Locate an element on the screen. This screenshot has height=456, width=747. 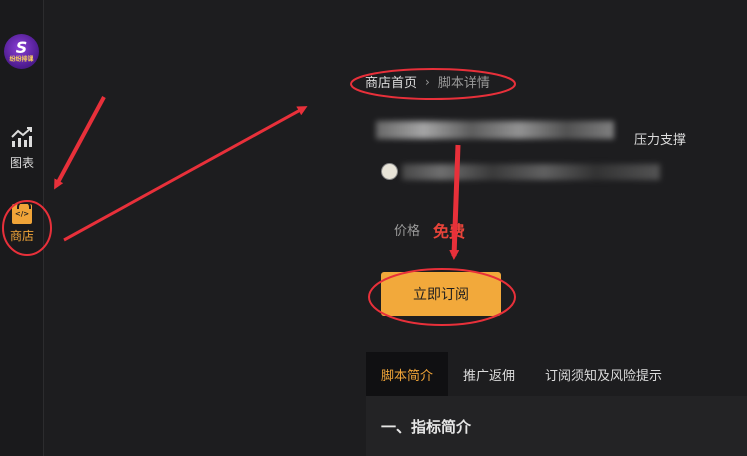
subscribe-button: 立即订阅 is located at coordinates (441, 294).